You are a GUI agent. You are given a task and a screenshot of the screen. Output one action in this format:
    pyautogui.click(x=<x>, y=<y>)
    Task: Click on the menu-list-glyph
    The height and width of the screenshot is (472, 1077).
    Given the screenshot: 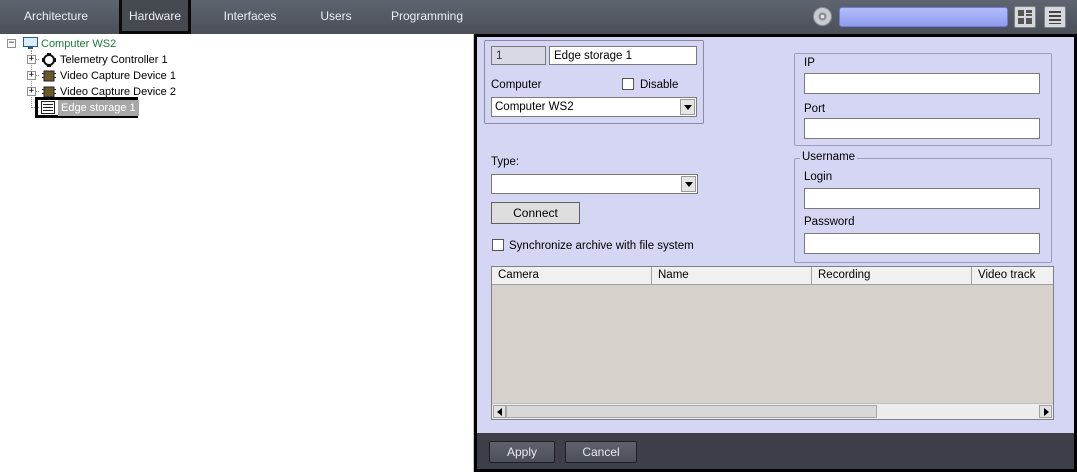 What is the action you would take?
    pyautogui.click(x=1055, y=17)
    